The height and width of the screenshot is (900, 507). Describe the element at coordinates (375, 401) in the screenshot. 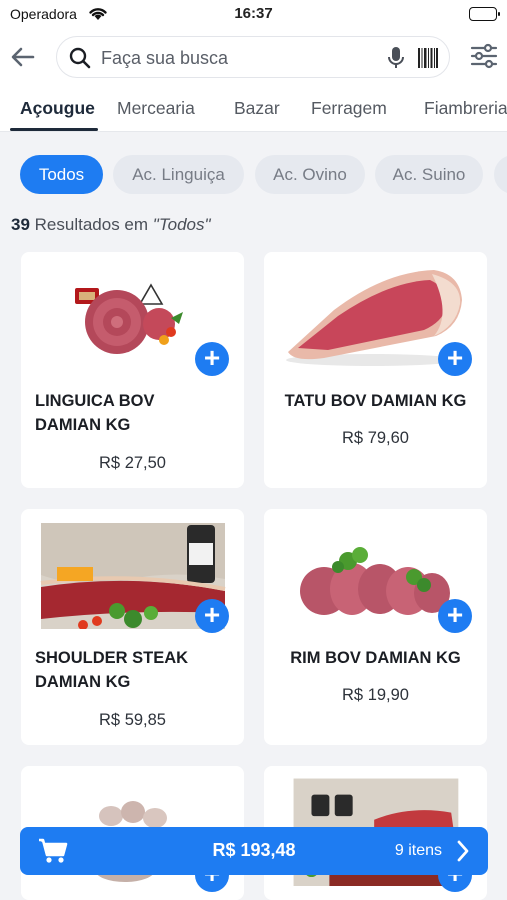

I see `product-name: TATU BOV DAMIAN KG` at that location.